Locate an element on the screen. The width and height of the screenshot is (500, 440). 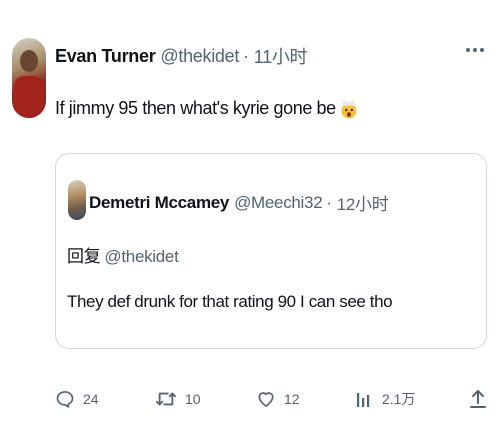
reply-context: 回复 @thekidet is located at coordinates (123, 254).